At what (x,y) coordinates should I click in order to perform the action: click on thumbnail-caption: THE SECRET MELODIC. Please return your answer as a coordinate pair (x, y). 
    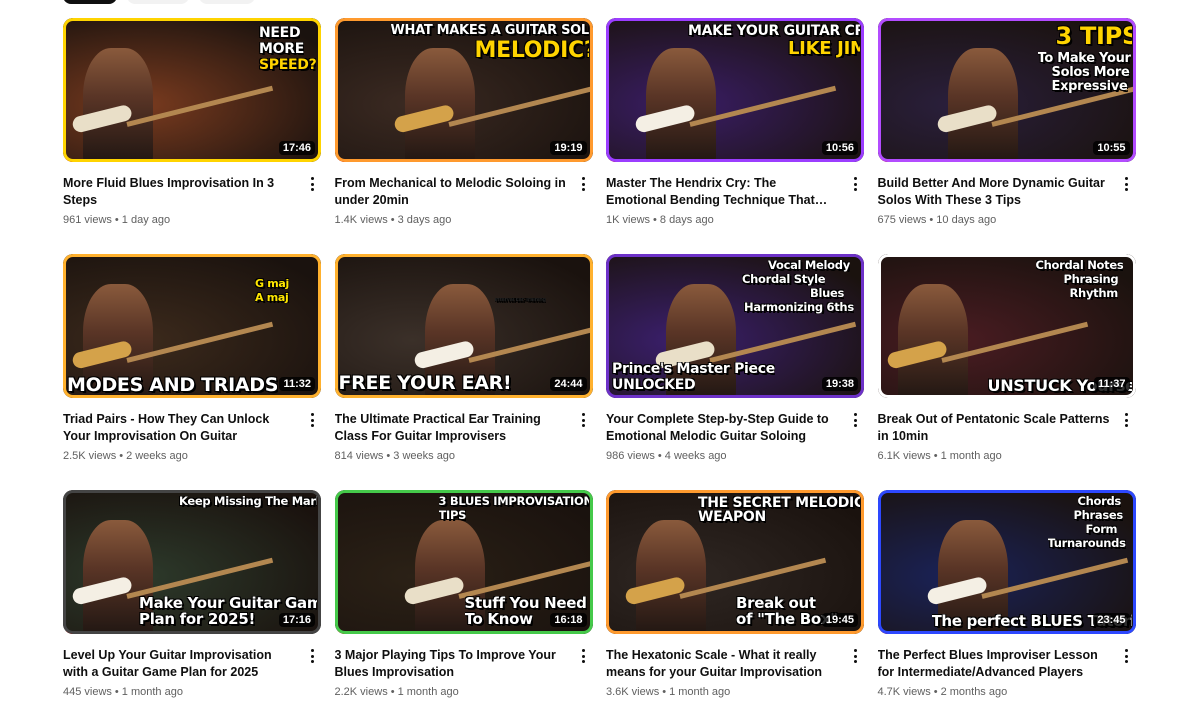
    Looking at the image, I should click on (779, 503).